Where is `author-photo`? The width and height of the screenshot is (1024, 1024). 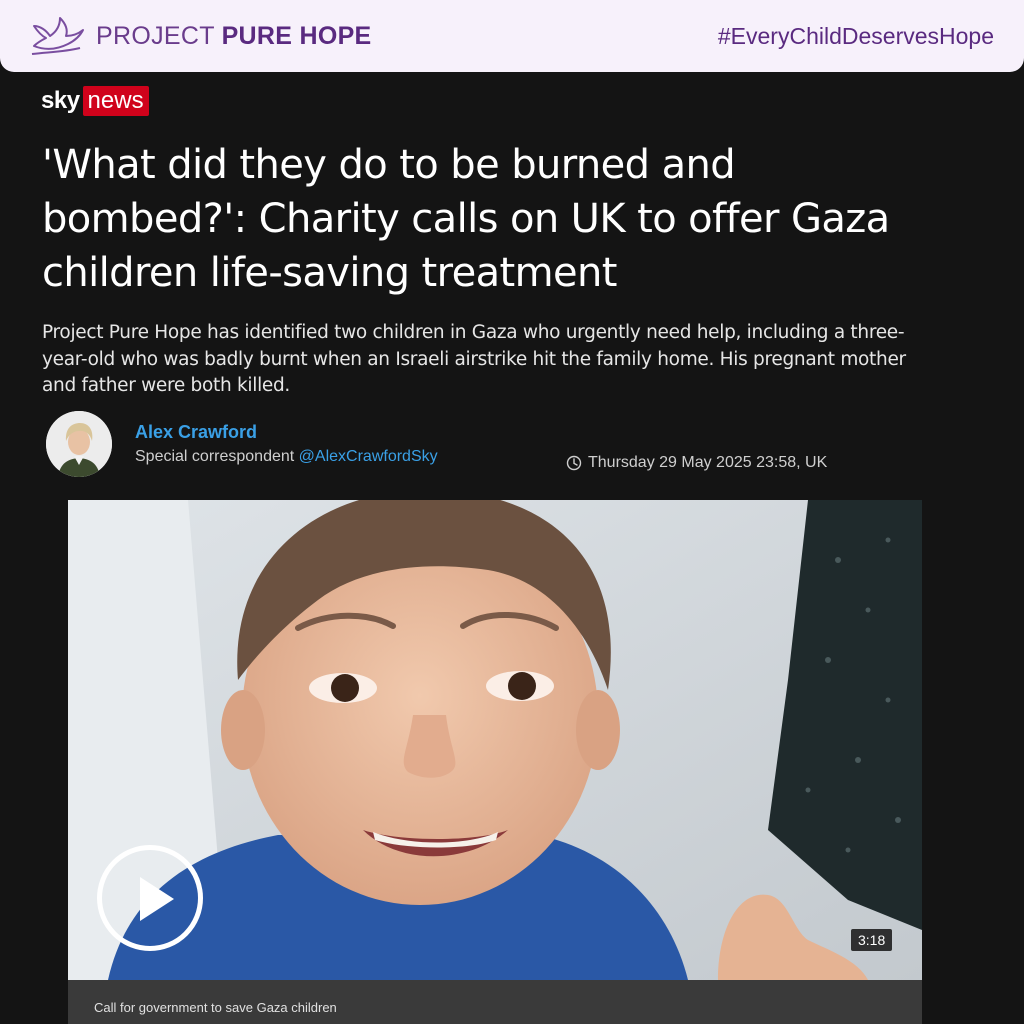
author-photo is located at coordinates (79, 444).